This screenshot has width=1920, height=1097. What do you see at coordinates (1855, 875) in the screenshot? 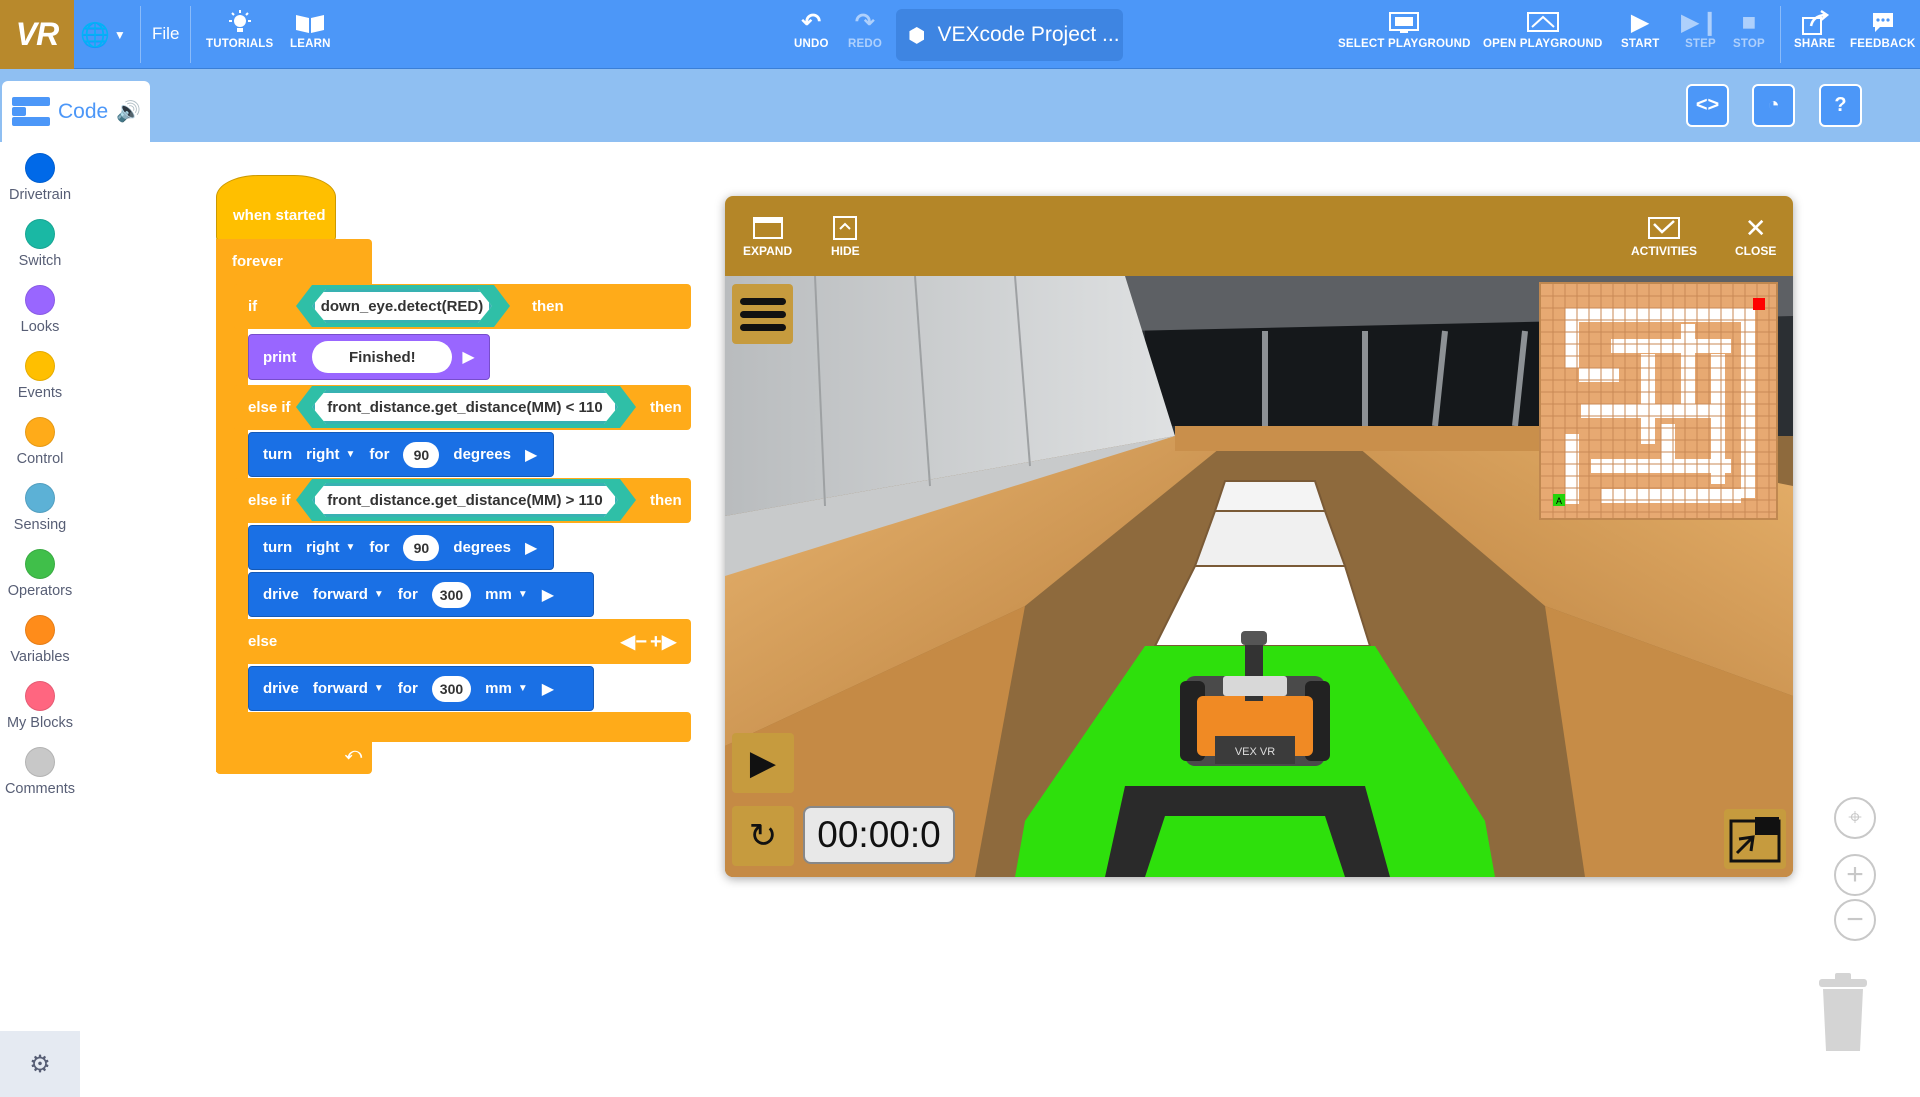
I see `zoom-in-button: +` at bounding box center [1855, 875].